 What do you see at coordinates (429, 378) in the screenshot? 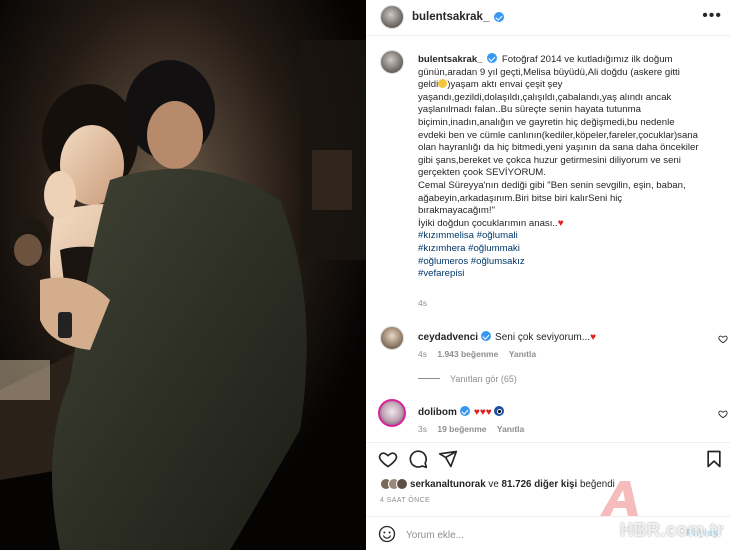
I see `replies-divider` at bounding box center [429, 378].